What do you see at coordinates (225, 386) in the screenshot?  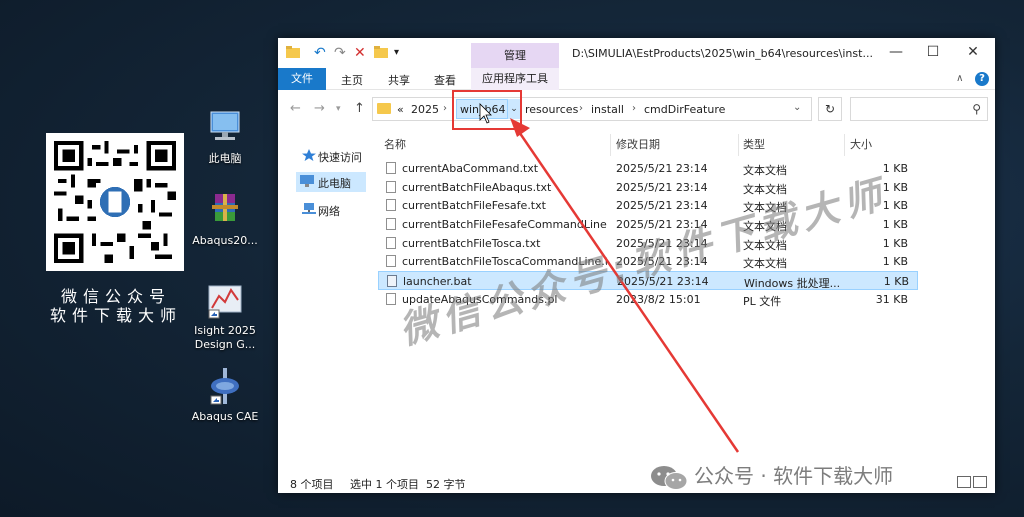 I see `abaqus-cae-icon` at bounding box center [225, 386].